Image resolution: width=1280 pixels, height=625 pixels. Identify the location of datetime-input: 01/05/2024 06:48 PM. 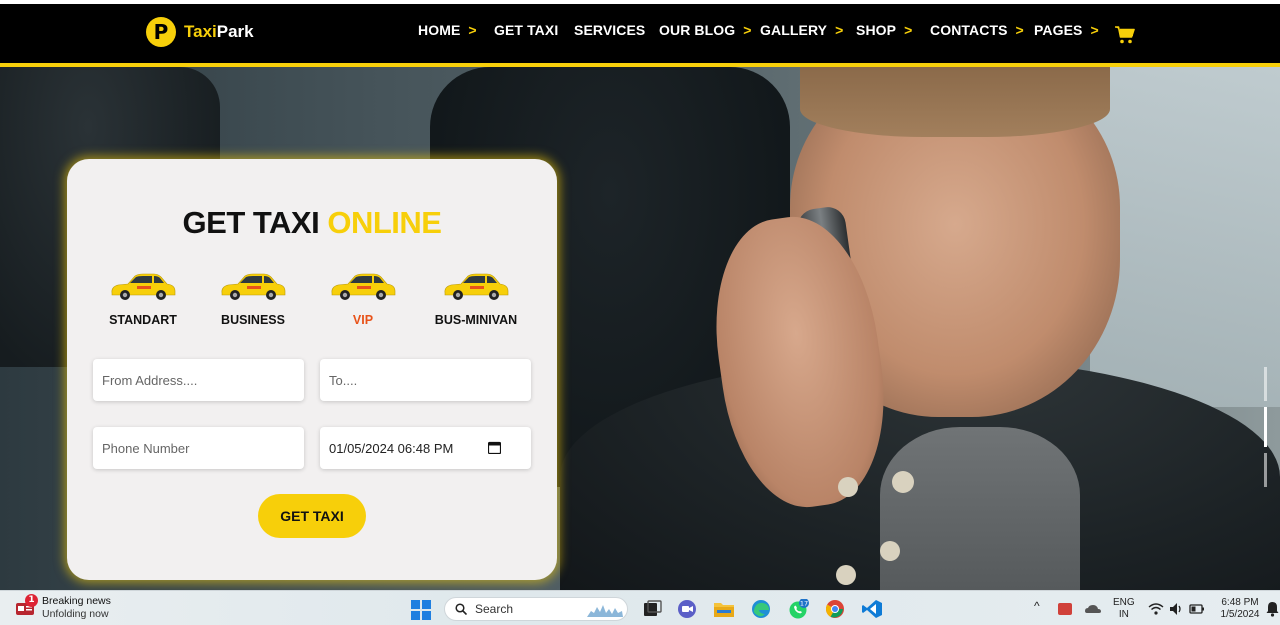
(425, 448).